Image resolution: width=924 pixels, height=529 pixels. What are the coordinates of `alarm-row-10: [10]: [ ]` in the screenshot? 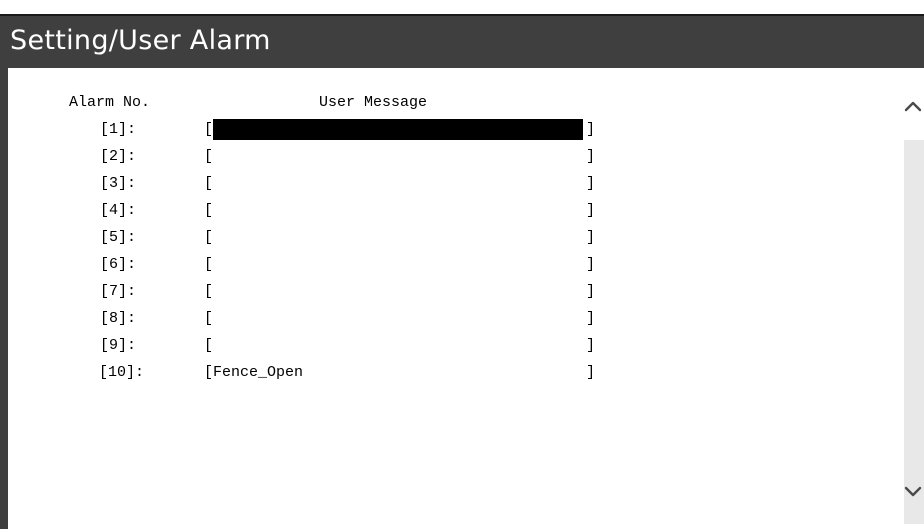 It's located at (441, 376).